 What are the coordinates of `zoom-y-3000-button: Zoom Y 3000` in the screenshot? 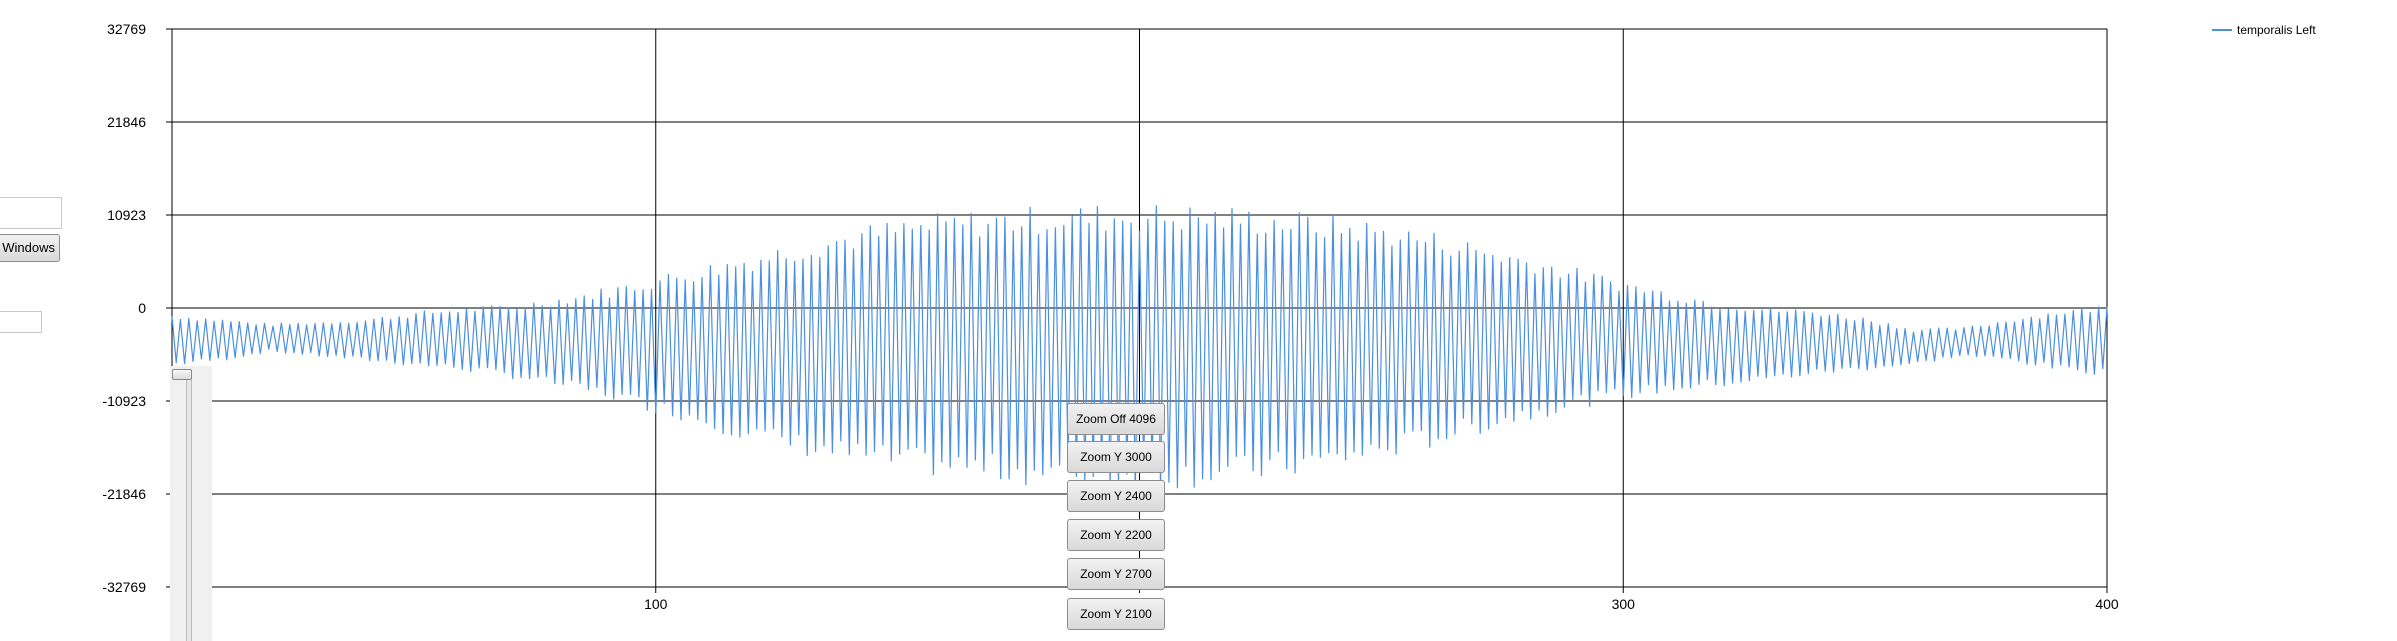 It's located at (1116, 457).